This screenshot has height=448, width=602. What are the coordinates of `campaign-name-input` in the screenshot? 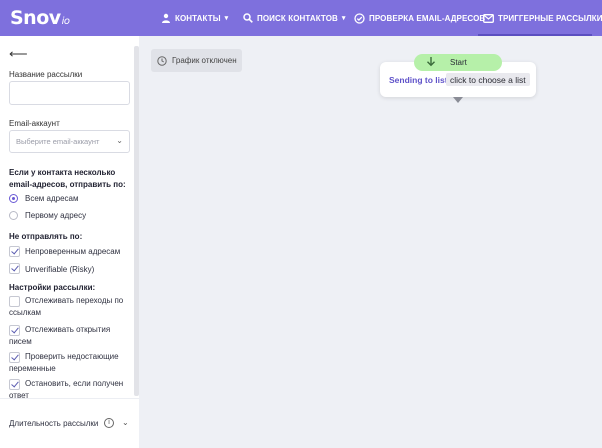 It's located at (69, 93).